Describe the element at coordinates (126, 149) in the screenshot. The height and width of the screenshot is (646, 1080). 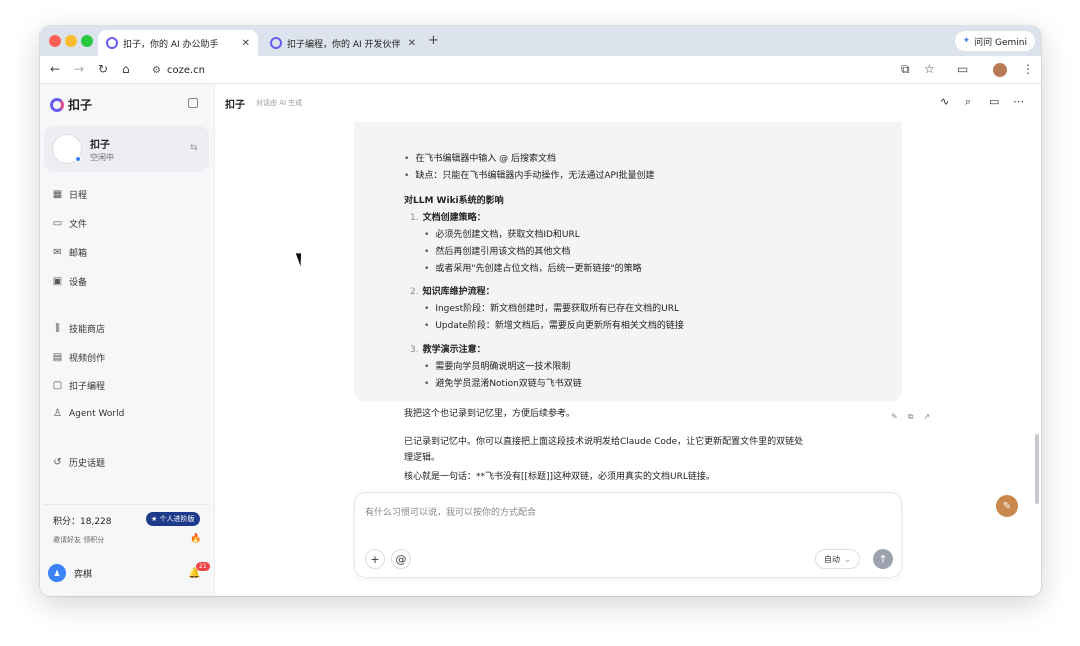
I see `agent-card: 扣子 空闲中 ⇆` at that location.